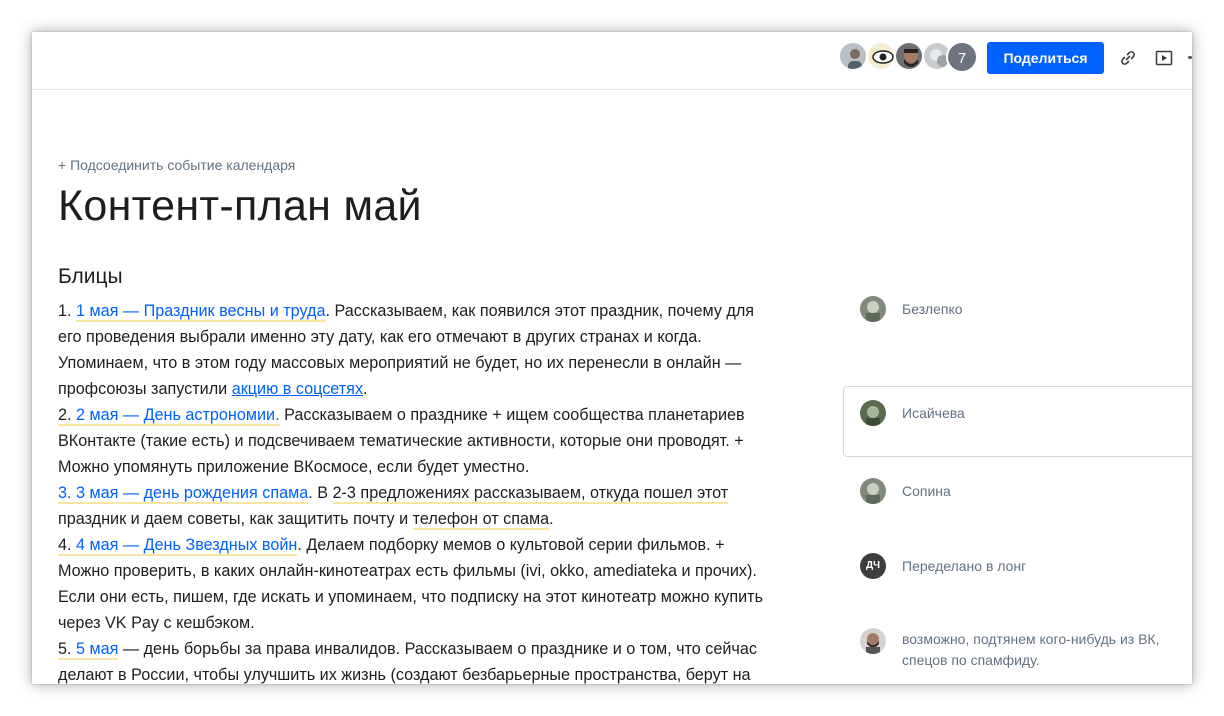 The height and width of the screenshot is (716, 1224). Describe the element at coordinates (438, 389) in the screenshot. I see `text-line: профсоюзы запустили акцию в соцсетях.` at that location.